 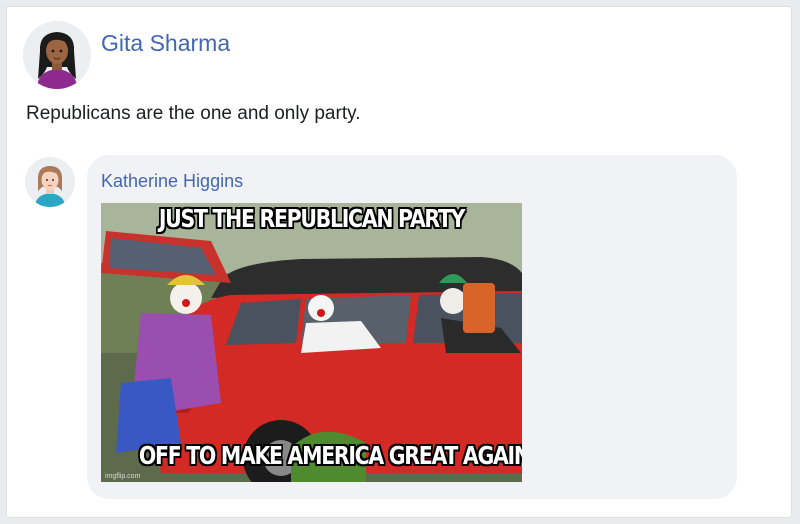 I want to click on comment-author-avatar, so click(x=50, y=182).